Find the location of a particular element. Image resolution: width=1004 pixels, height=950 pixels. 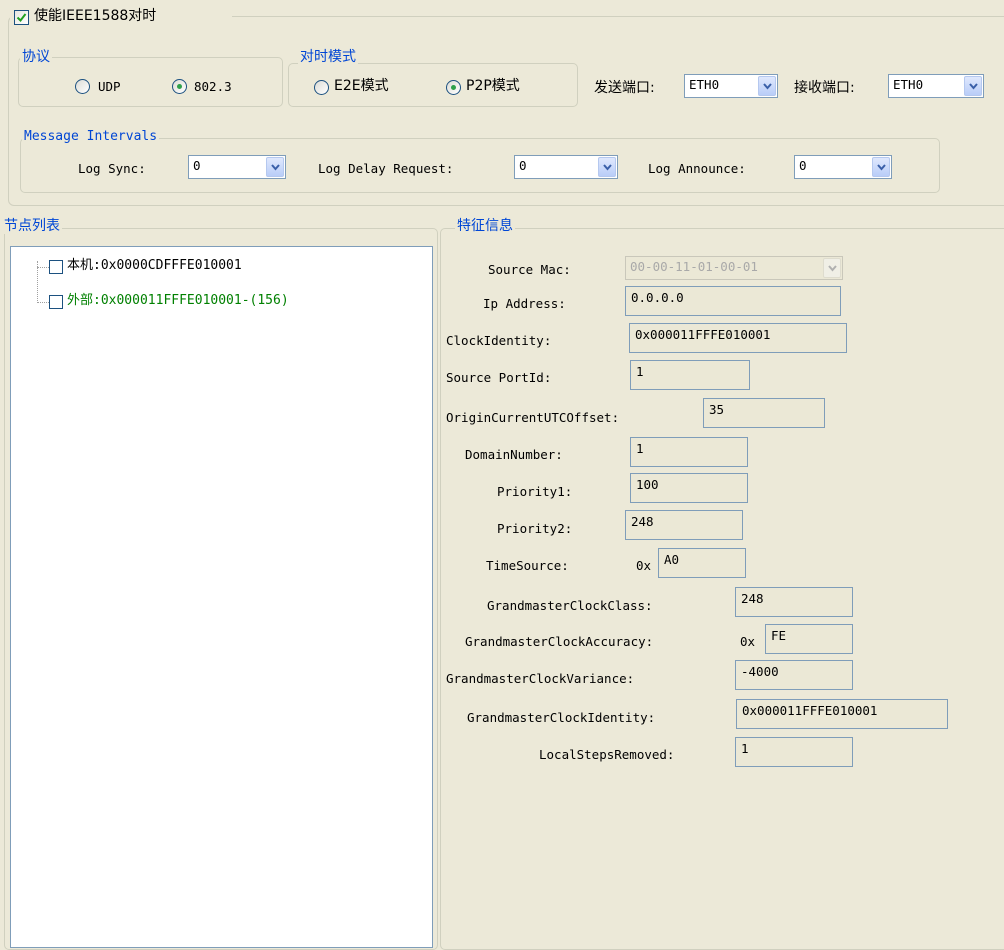

domain-number-value: 1 is located at coordinates (640, 448).